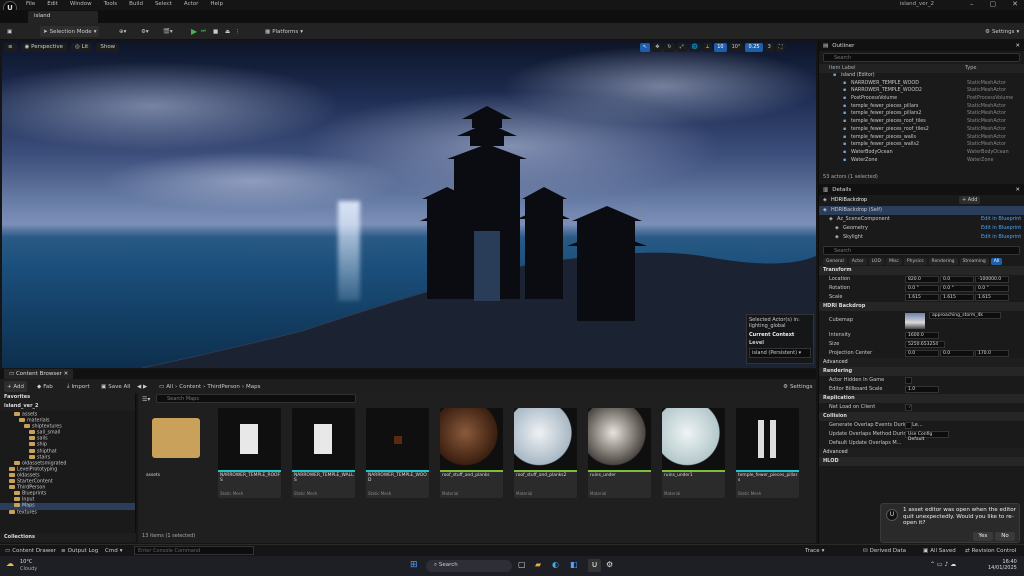 The width and height of the screenshot is (1024, 576). Describe the element at coordinates (921, 162) in the screenshot. I see `outliner-row: ▪ WaterZone WaterZone` at that location.